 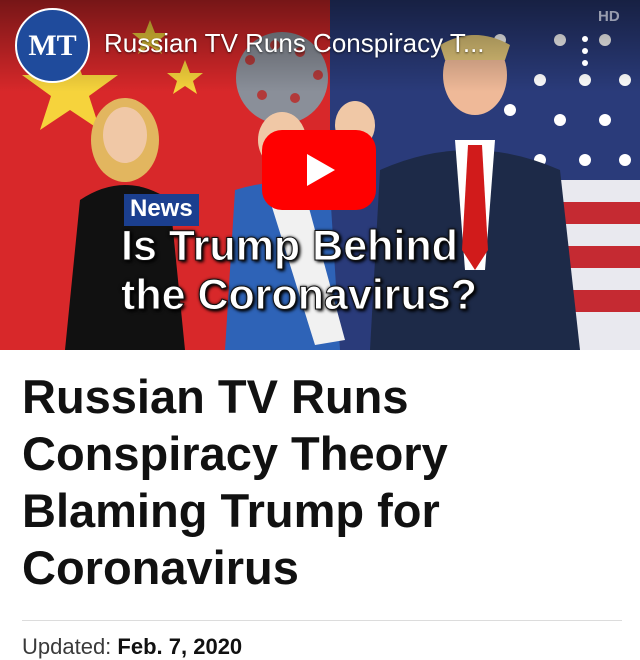 I want to click on thumbnail-headline: Is Trump Behind the Coronavirus?, so click(x=380, y=271).